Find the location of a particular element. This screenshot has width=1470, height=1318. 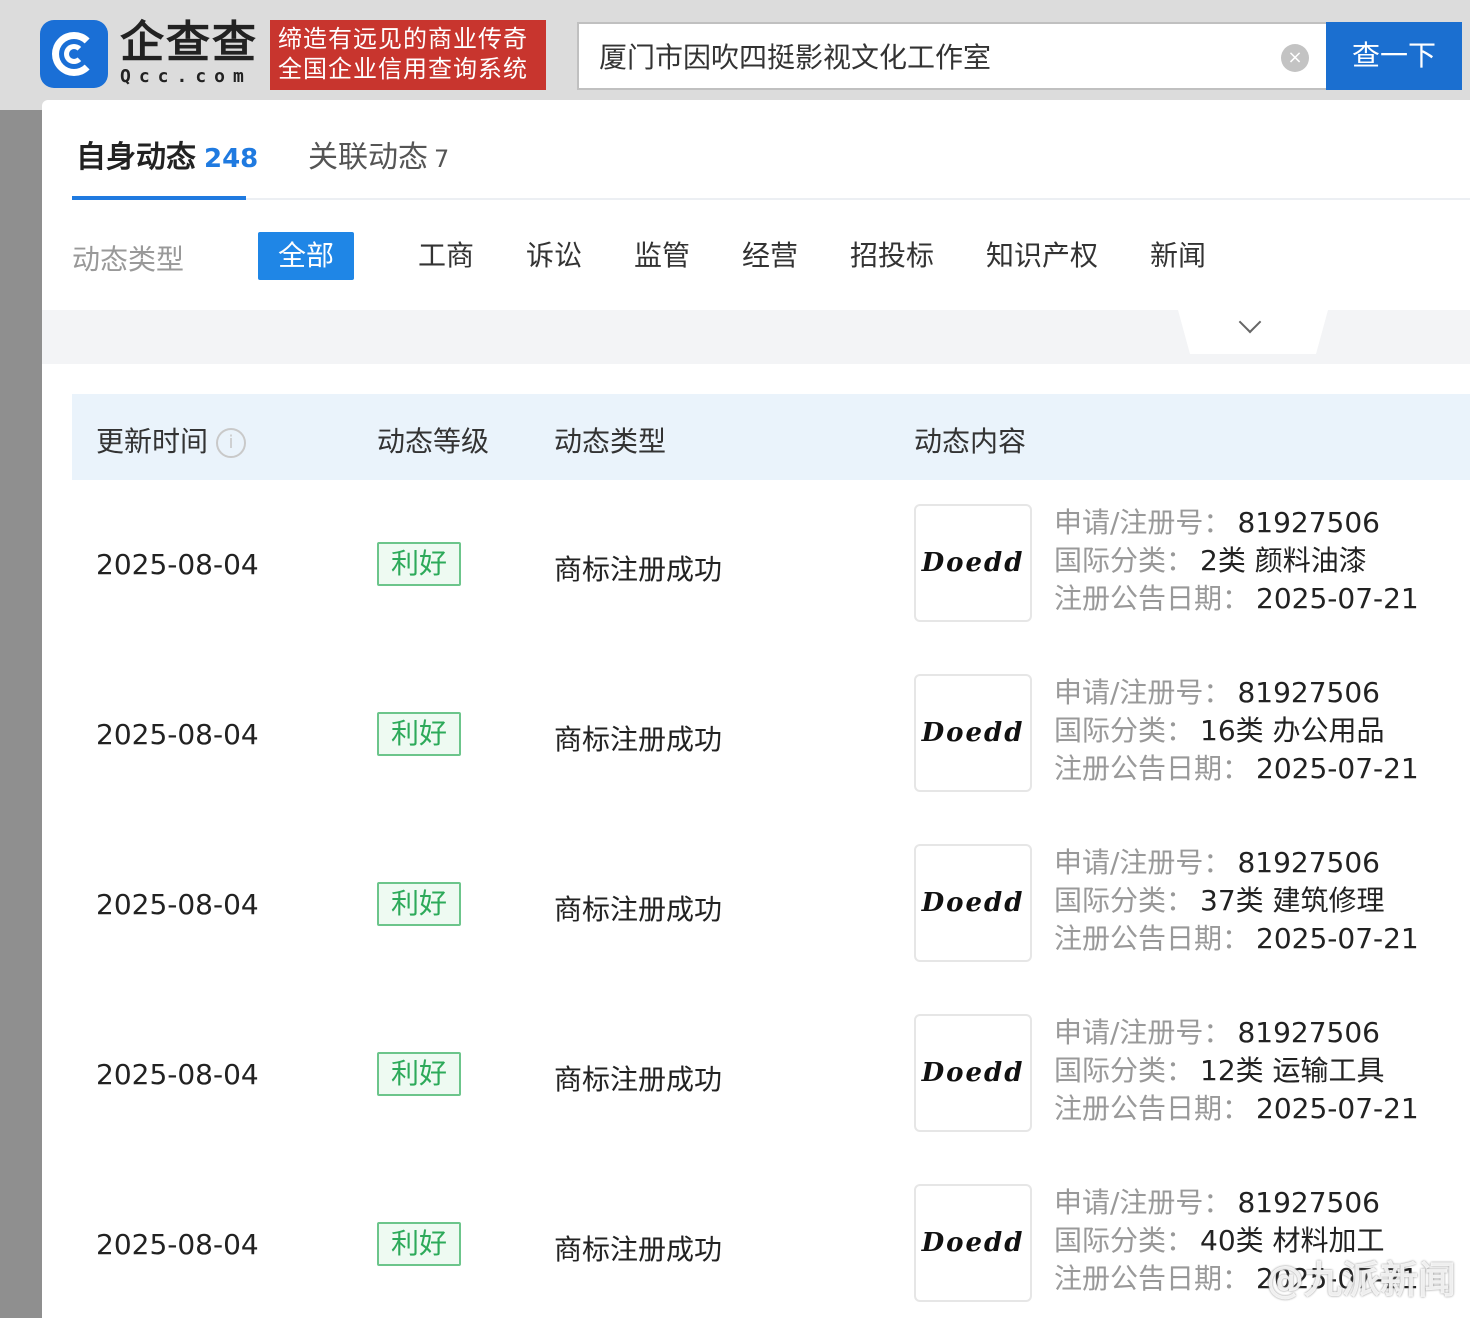

tab-related-label: 关联动态 is located at coordinates (368, 157).